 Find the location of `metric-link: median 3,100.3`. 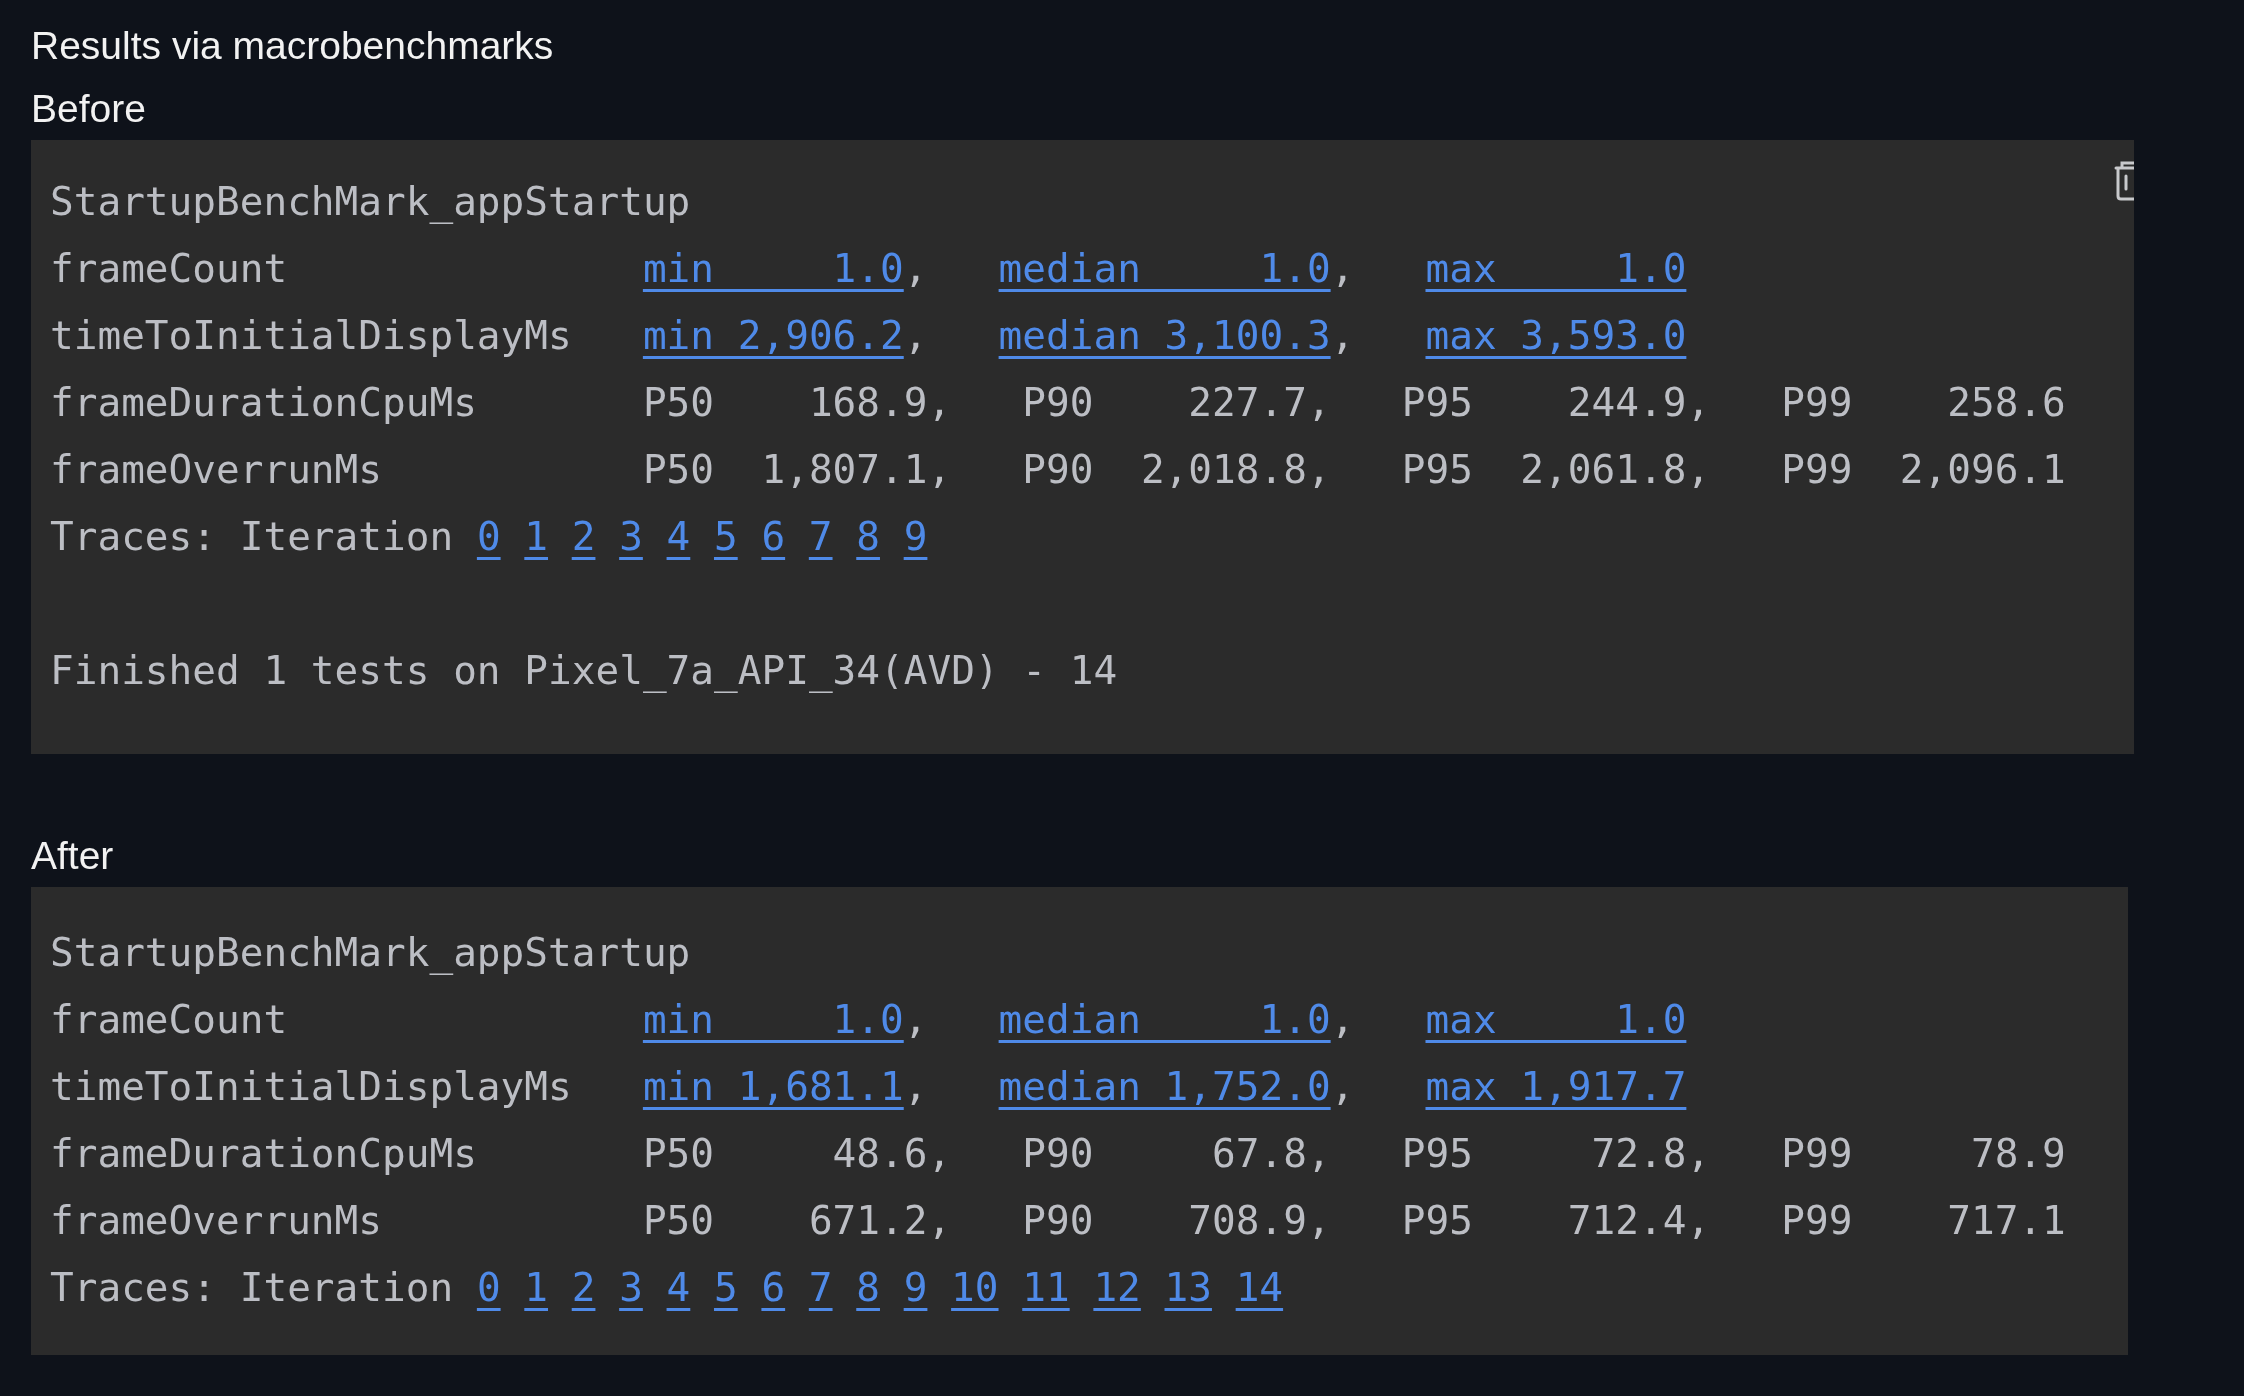

metric-link: median 3,100.3 is located at coordinates (1164, 335).